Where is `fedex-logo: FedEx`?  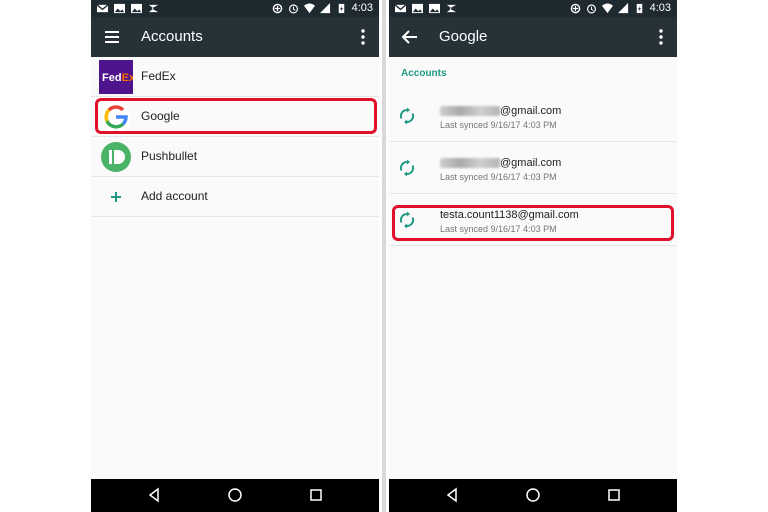 fedex-logo: FedEx is located at coordinates (116, 77).